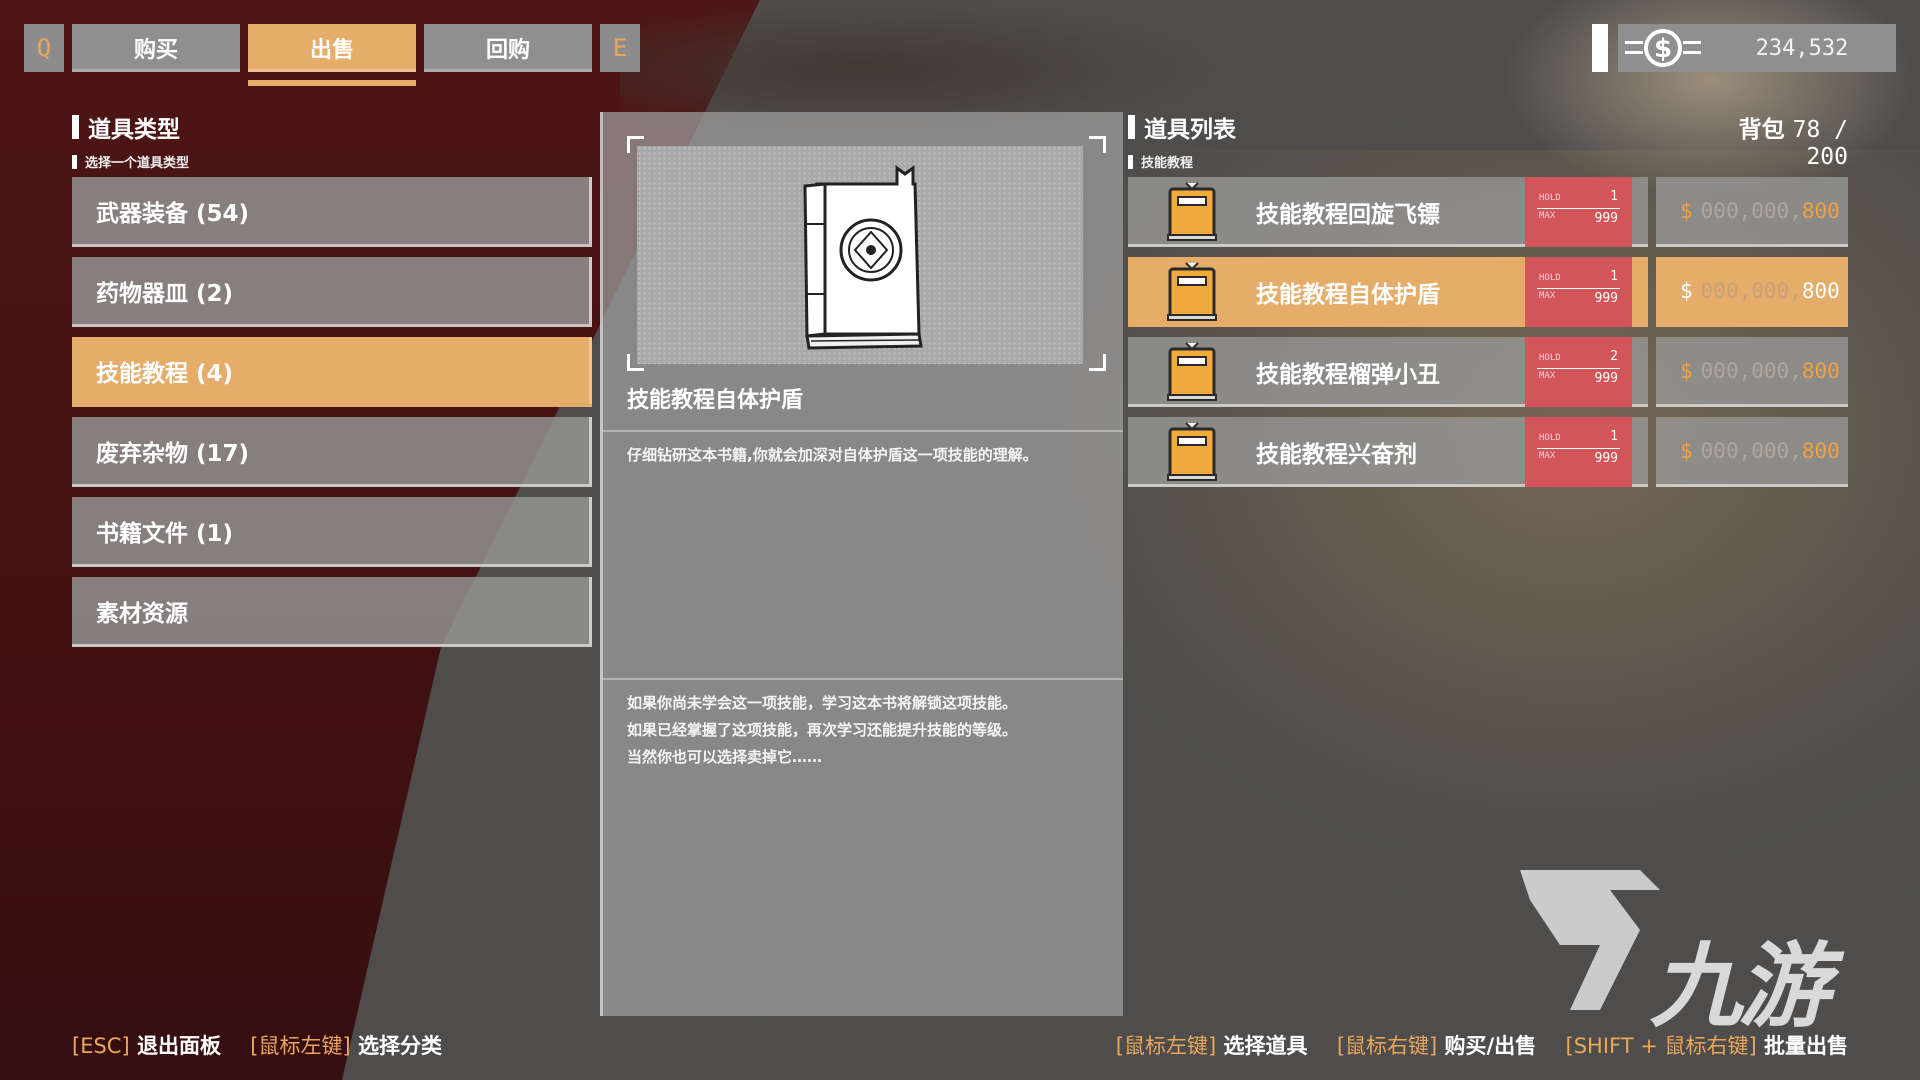 The height and width of the screenshot is (1080, 1920). I want to click on item-name: 技能教程自体护盾, so click(1348, 295).